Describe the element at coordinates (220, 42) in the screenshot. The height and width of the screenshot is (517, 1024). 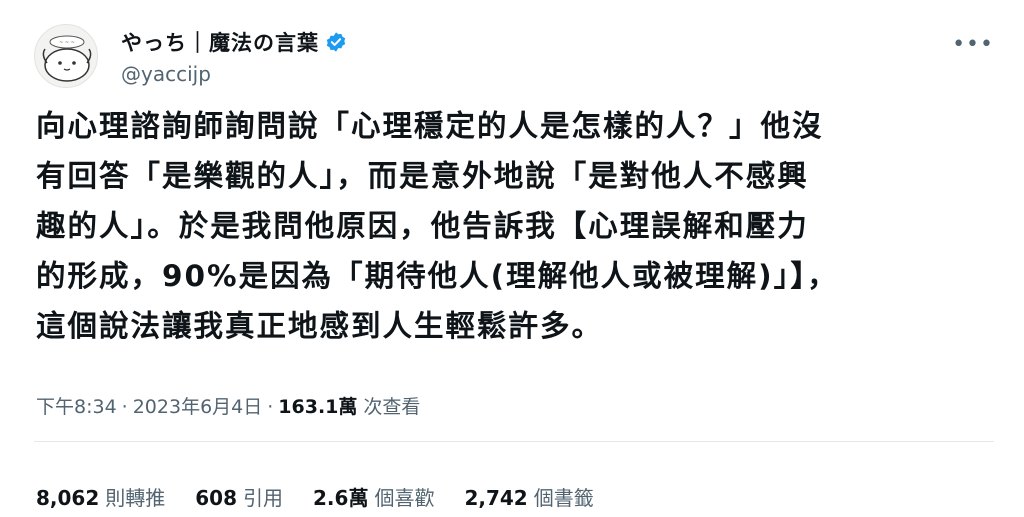
I see `author-display-name: やっち｜魔法の言葉` at that location.